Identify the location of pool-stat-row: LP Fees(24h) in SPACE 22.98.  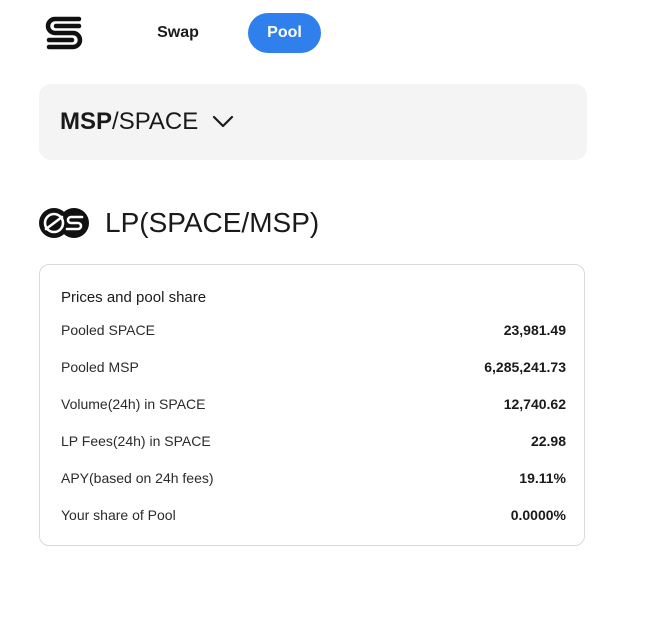
(313, 441).